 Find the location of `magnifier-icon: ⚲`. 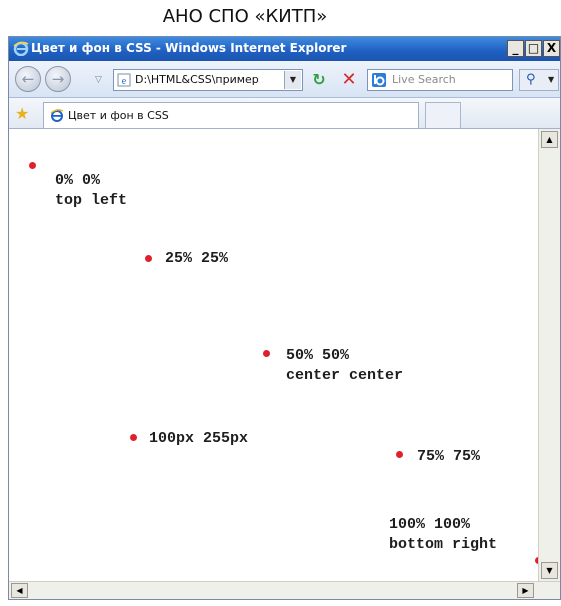

magnifier-icon: ⚲ is located at coordinates (531, 79).